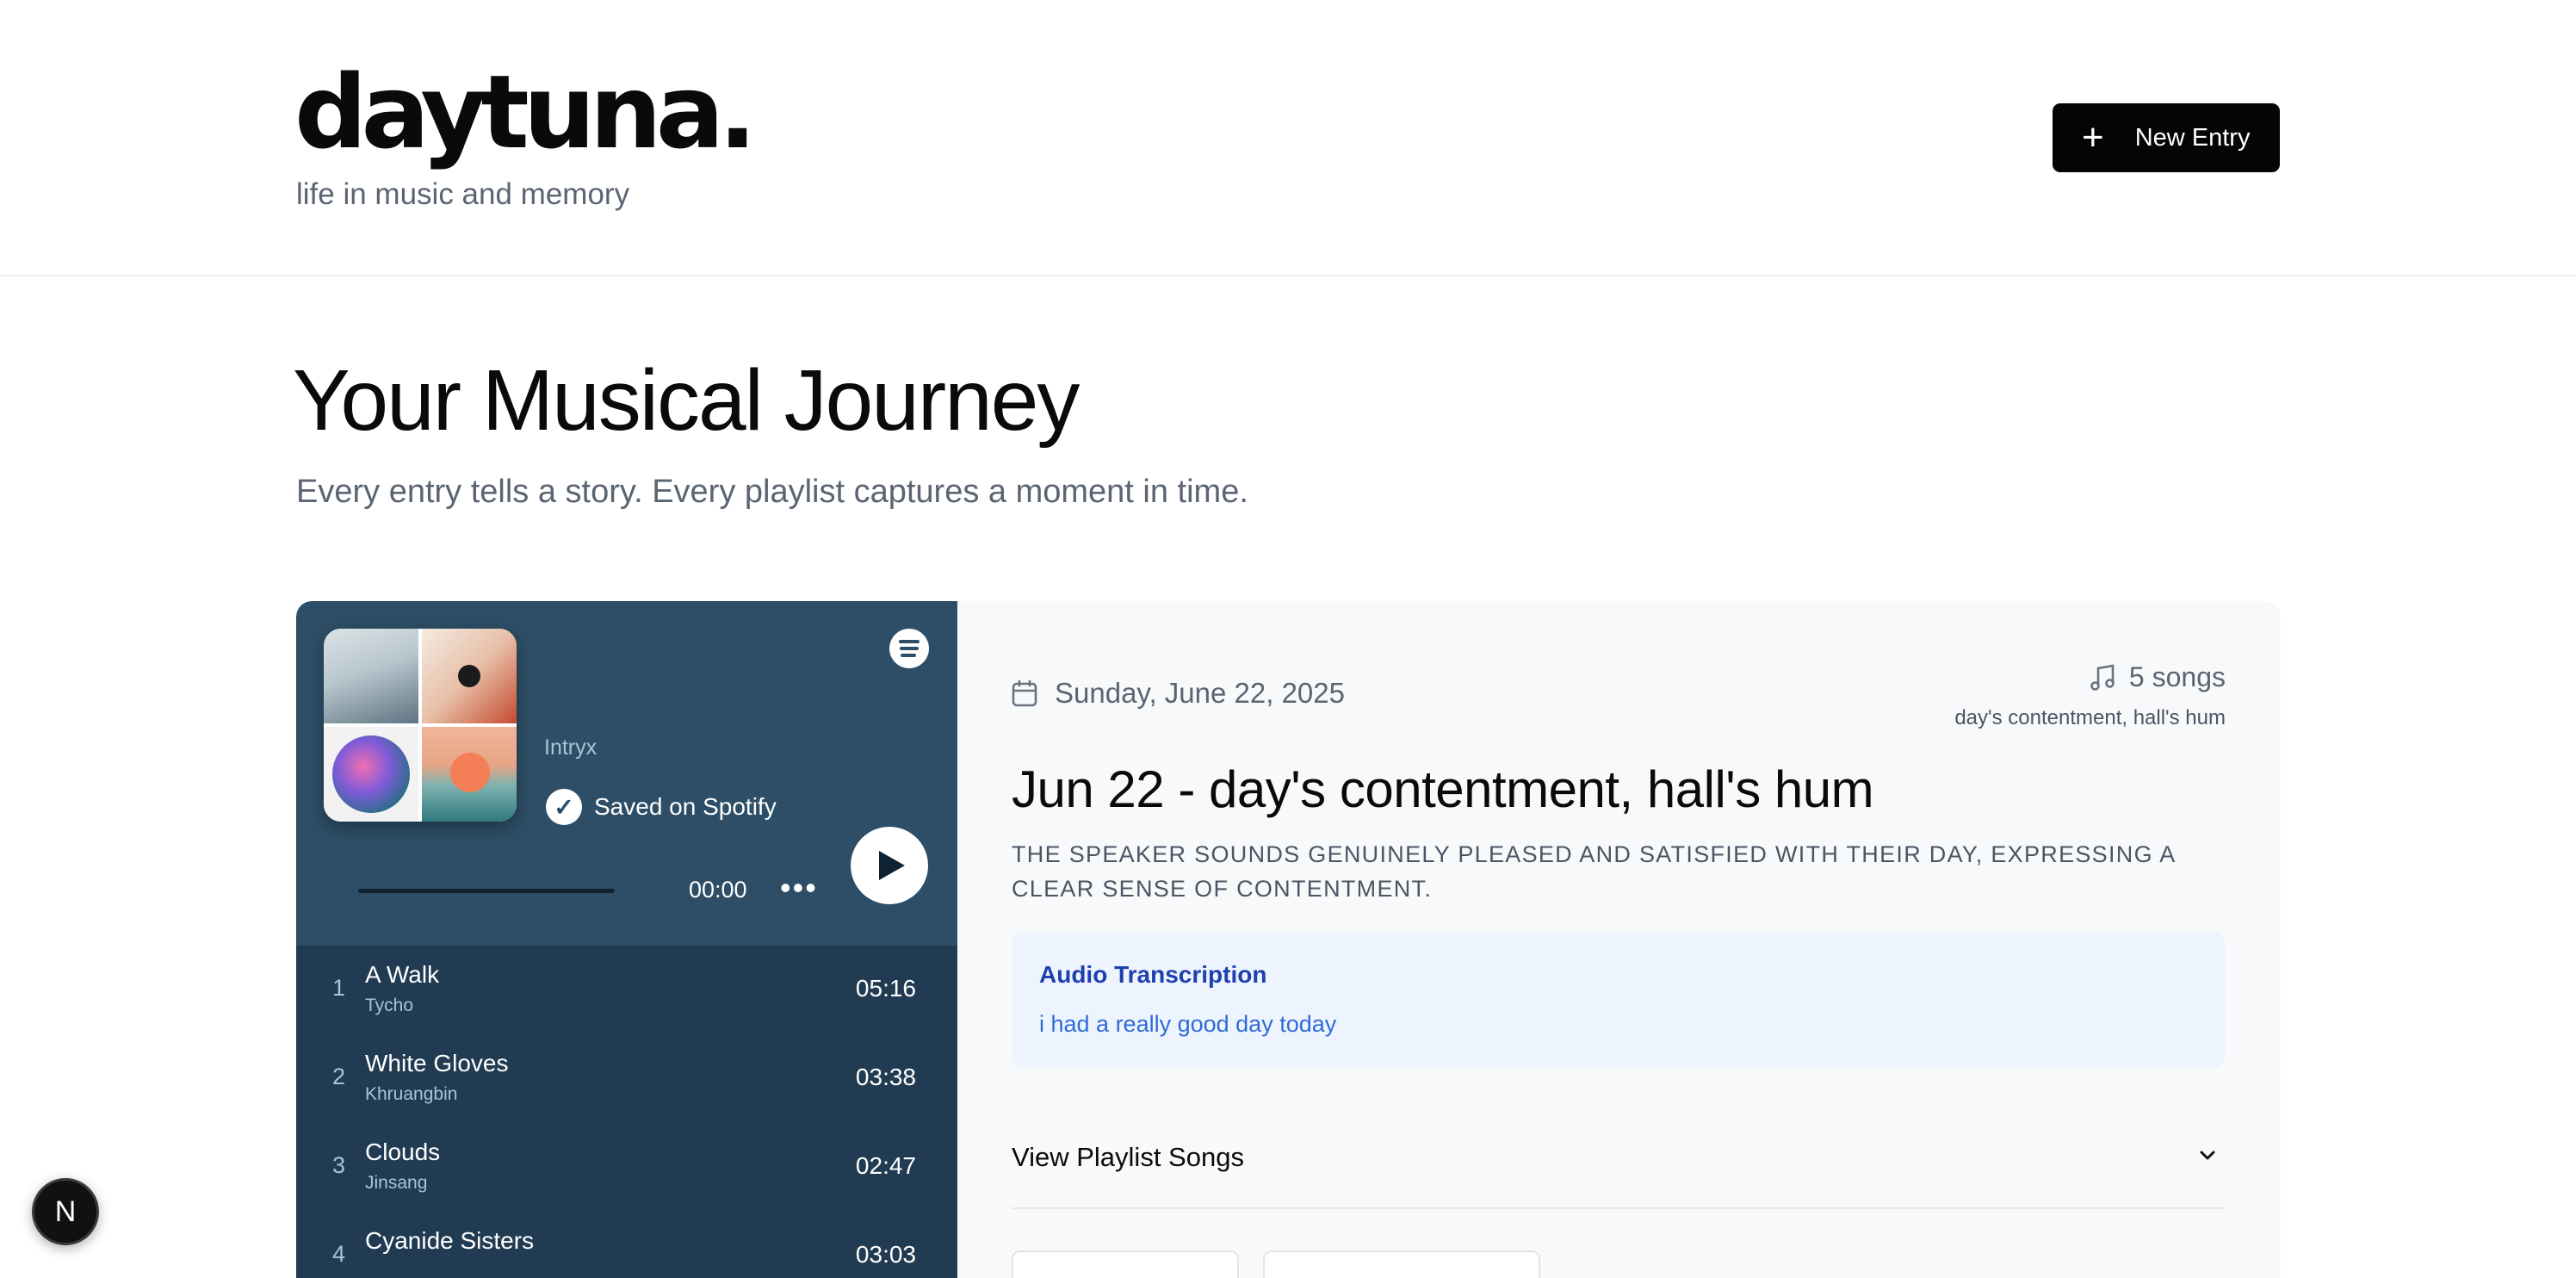  I want to click on track-duration: 05:16, so click(885, 989).